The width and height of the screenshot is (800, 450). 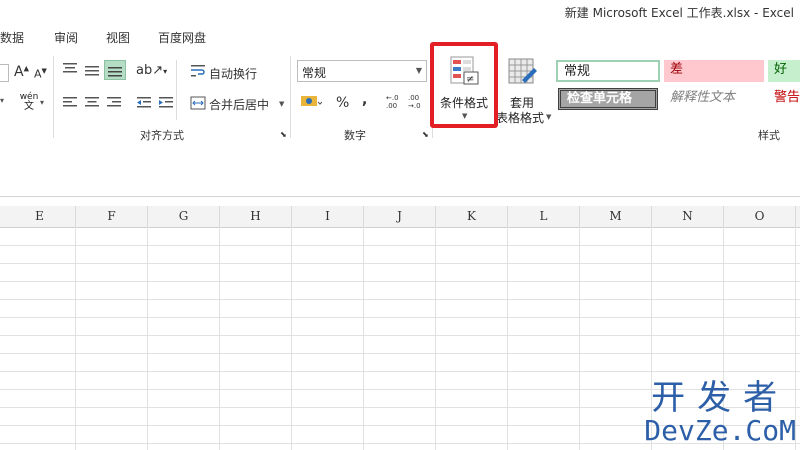 What do you see at coordinates (714, 71) in the screenshot?
I see `style-bad: 差` at bounding box center [714, 71].